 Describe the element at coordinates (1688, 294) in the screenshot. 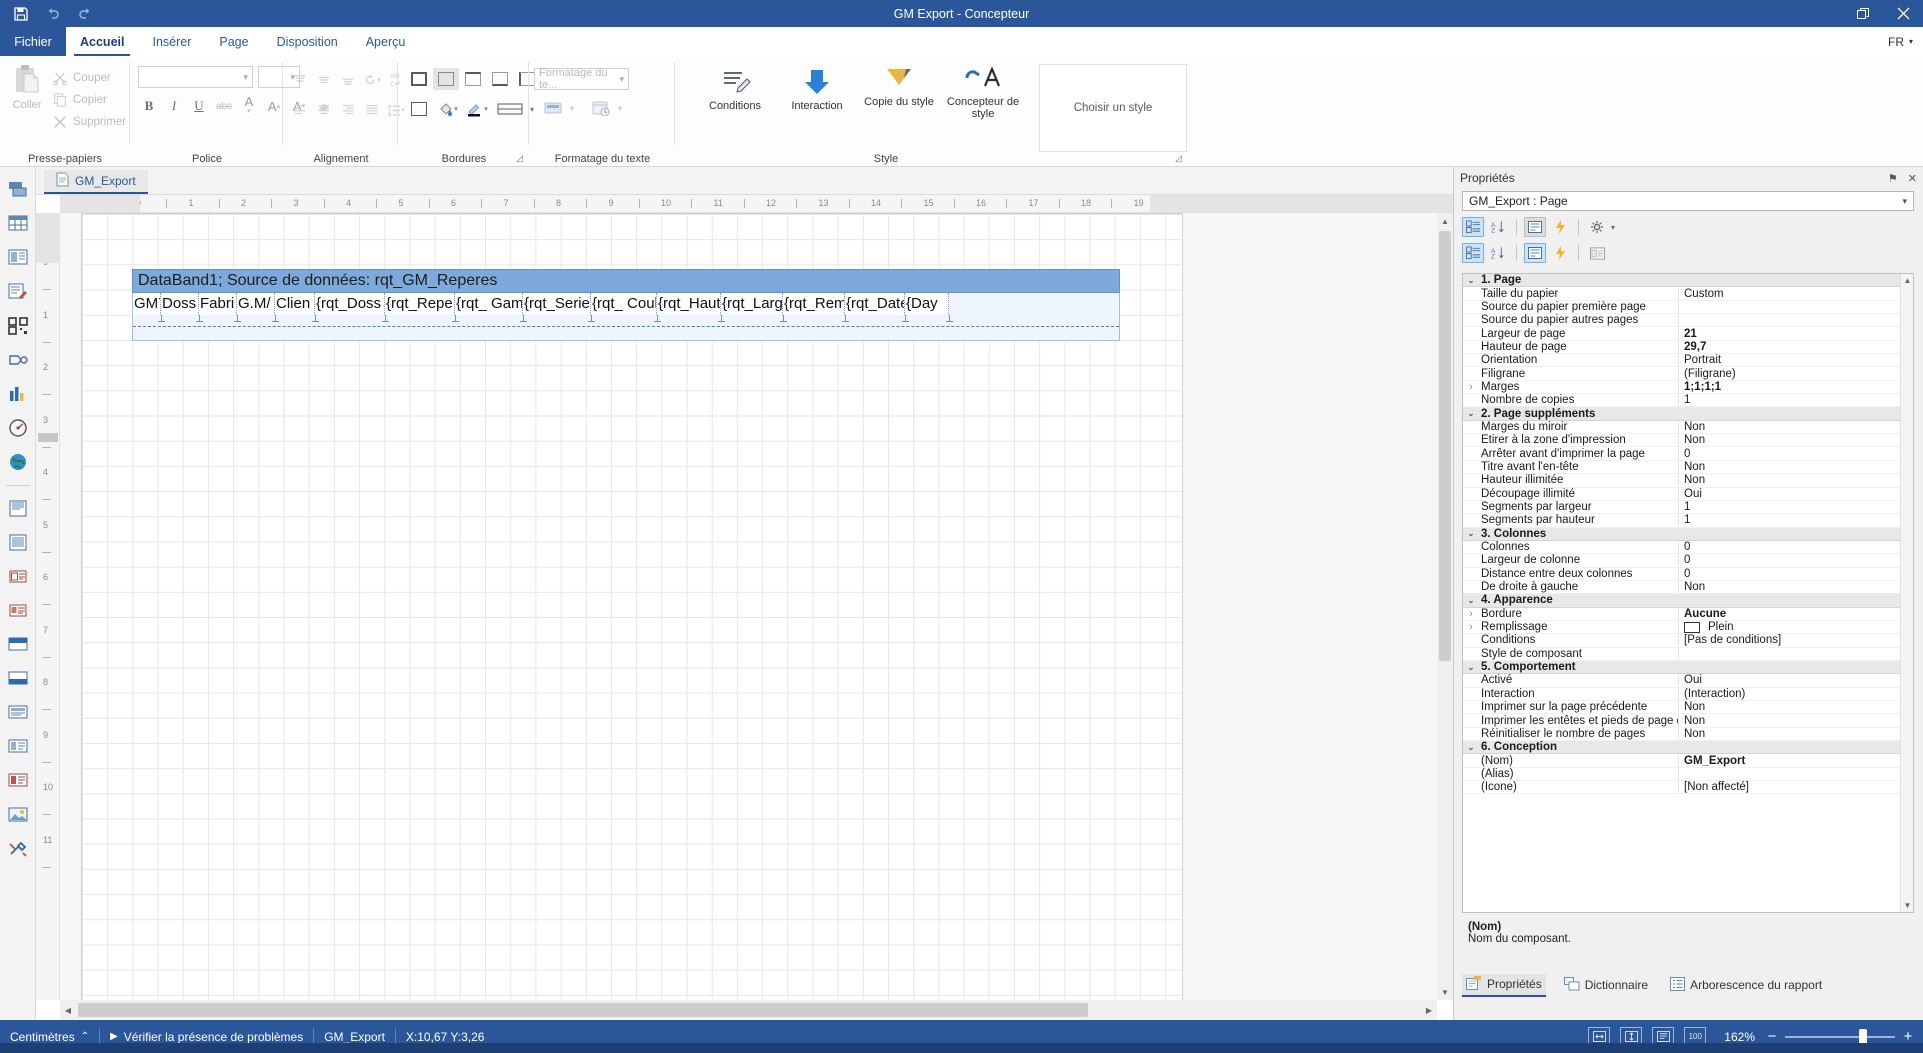

I see `property-row: Taille du papier Custom` at that location.